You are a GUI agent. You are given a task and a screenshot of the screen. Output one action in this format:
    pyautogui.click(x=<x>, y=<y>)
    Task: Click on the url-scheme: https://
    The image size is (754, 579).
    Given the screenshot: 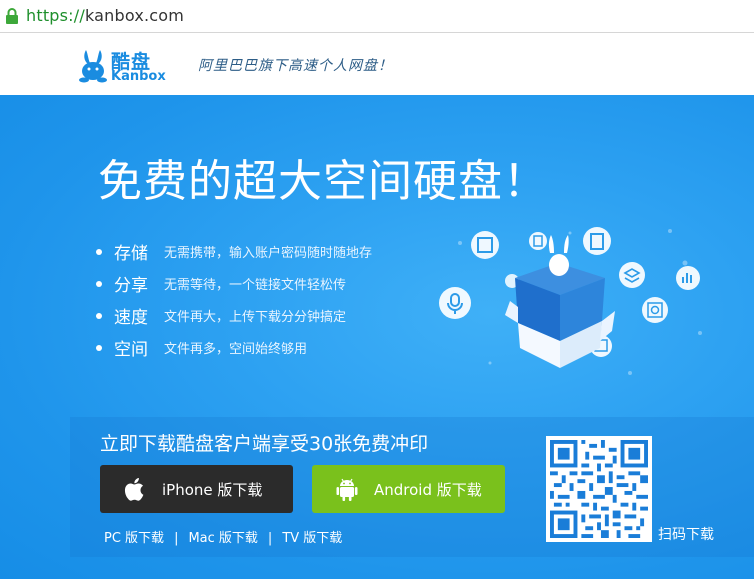 What is the action you would take?
    pyautogui.click(x=55, y=15)
    